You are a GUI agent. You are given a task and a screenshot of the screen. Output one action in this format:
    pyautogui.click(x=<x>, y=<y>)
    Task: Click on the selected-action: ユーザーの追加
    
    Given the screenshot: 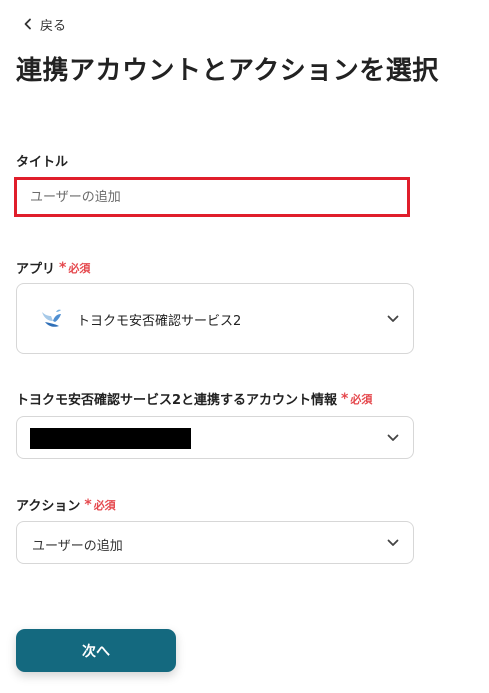 What is the action you would take?
    pyautogui.click(x=77, y=546)
    